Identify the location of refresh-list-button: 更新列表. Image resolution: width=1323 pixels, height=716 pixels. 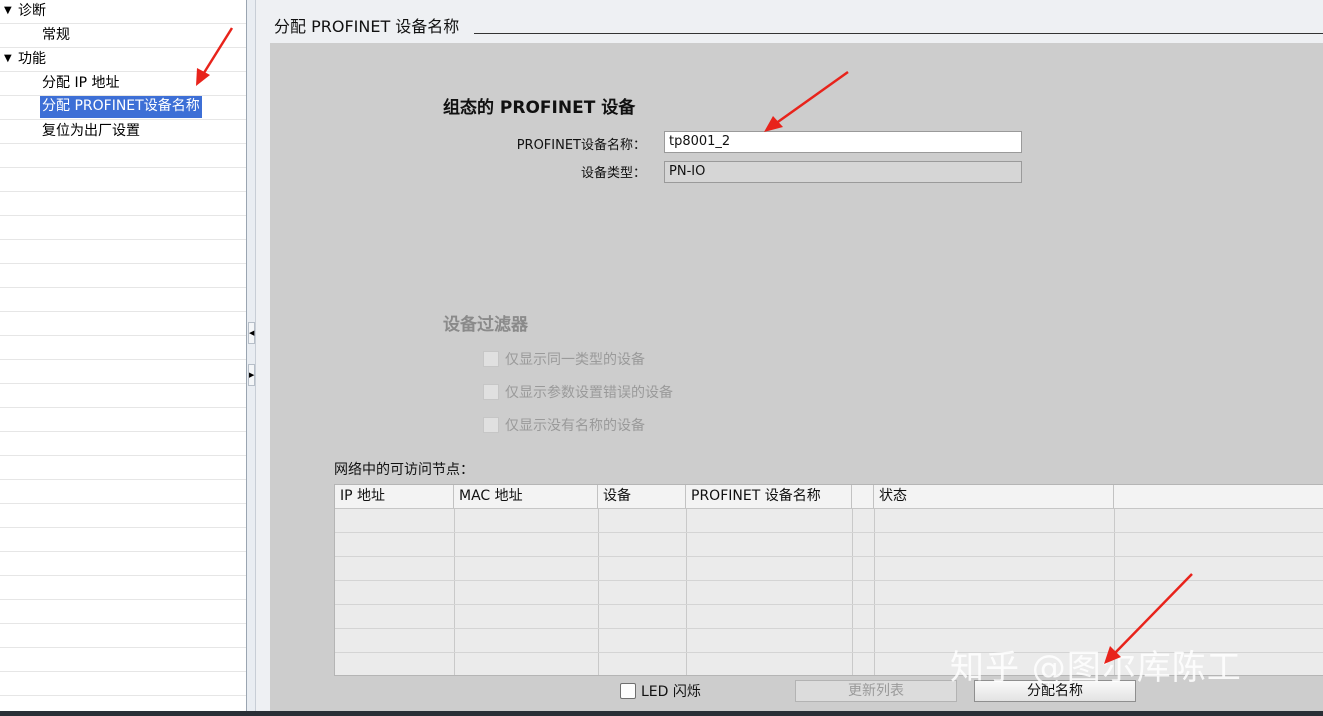
(876, 691).